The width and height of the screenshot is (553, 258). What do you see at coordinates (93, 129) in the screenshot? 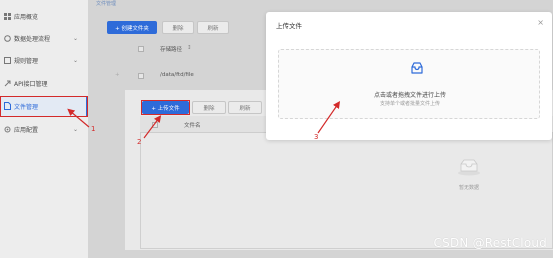
I see `annotation-step-1: 1` at bounding box center [93, 129].